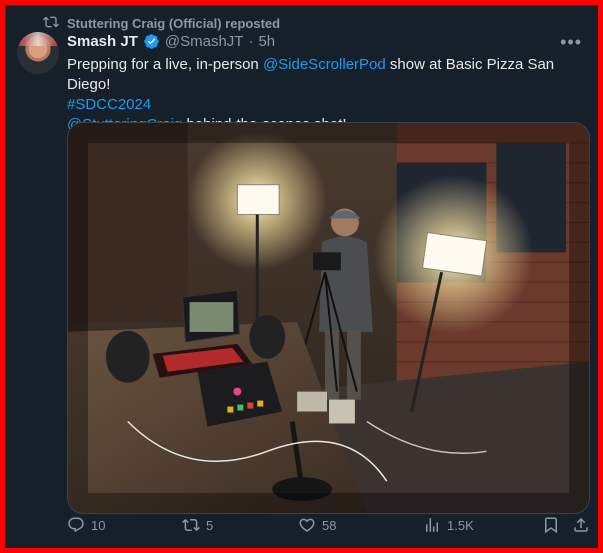  I want to click on share-icon, so click(581, 524).